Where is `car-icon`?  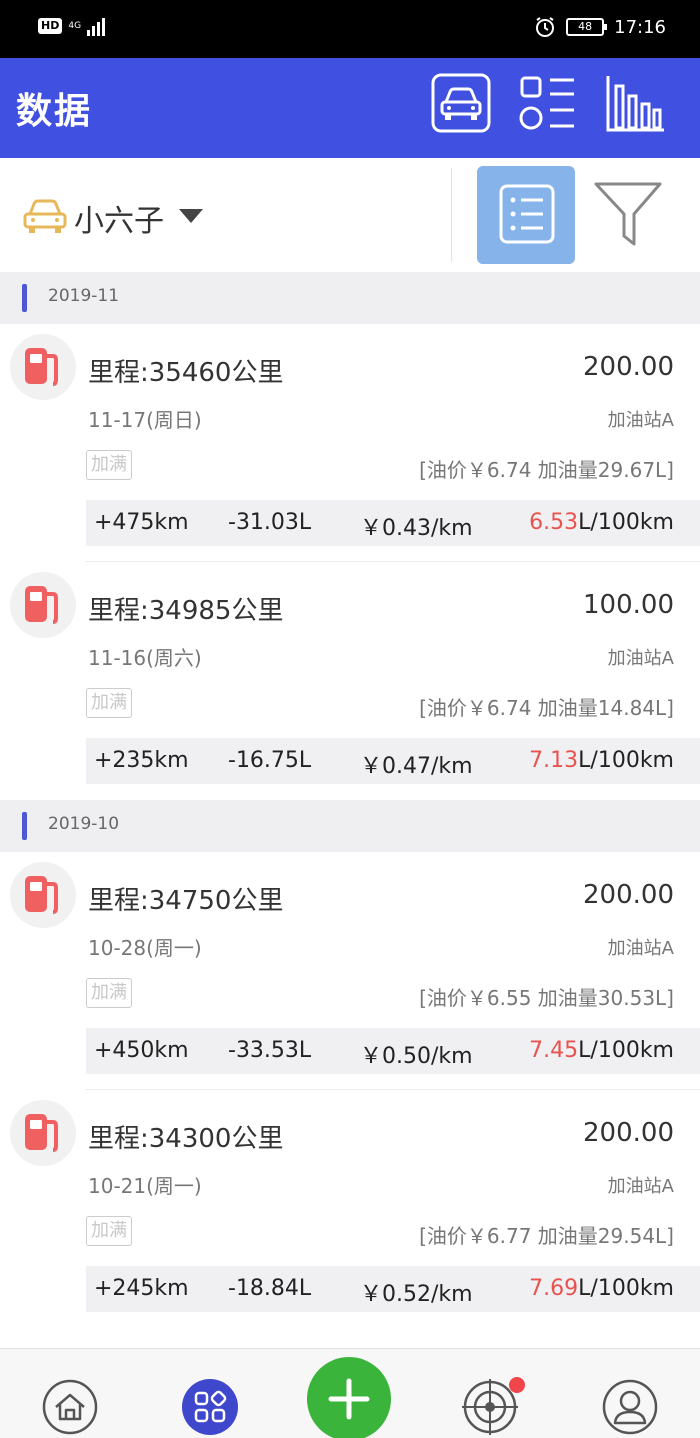
car-icon is located at coordinates (461, 103).